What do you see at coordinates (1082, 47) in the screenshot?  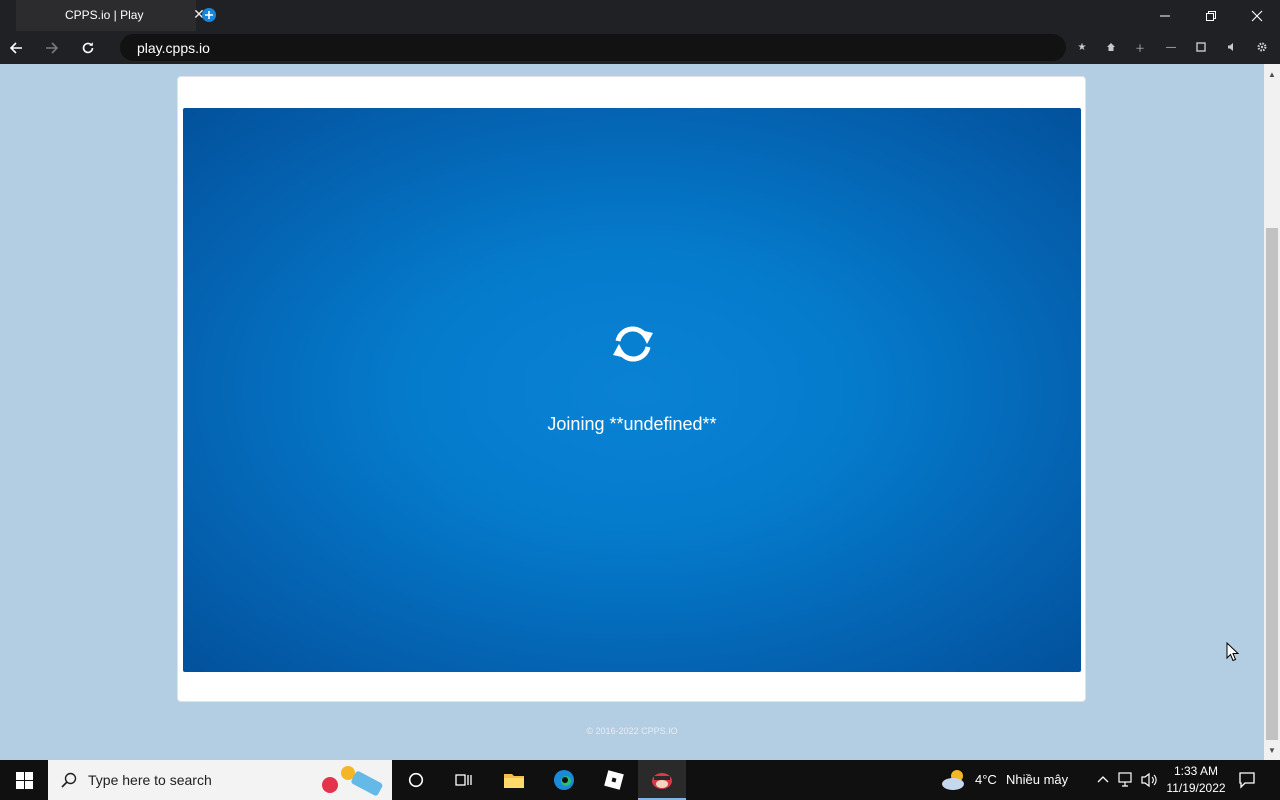 I see `star-icon: ★` at bounding box center [1082, 47].